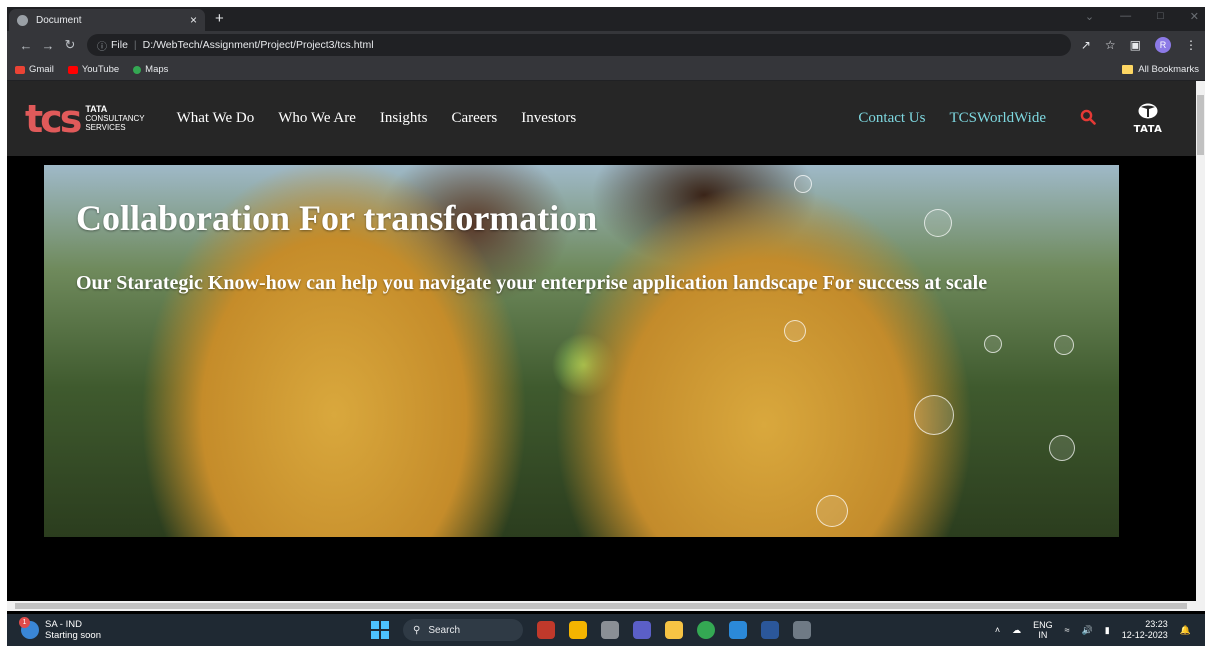 Image resolution: width=1209 pixels, height=646 pixels. Describe the element at coordinates (1016, 630) in the screenshot. I see `cloud-icon: ☁` at that location.